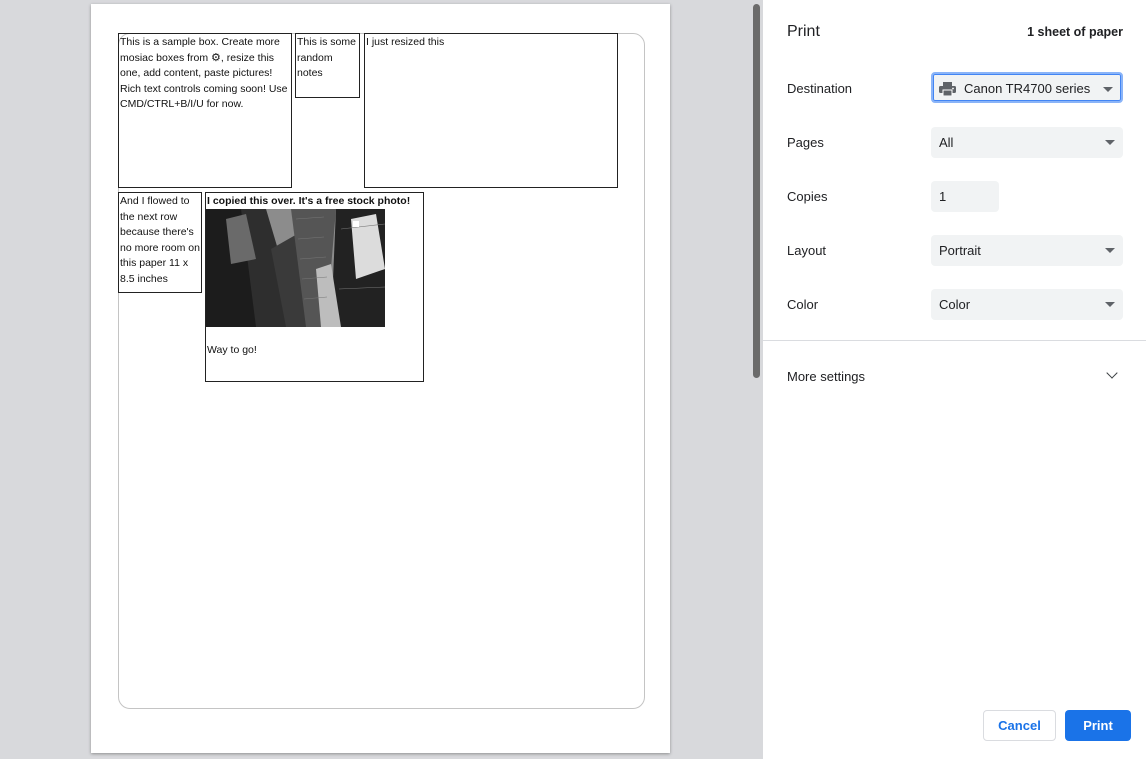 The height and width of the screenshot is (759, 1146). What do you see at coordinates (1027, 304) in the screenshot?
I see `color-select: Color` at bounding box center [1027, 304].